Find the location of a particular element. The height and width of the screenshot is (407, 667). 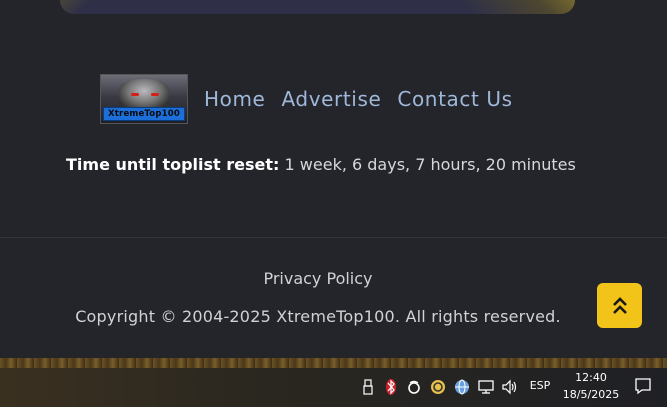

site-logo: XtremeTop100 is located at coordinates (144, 99).